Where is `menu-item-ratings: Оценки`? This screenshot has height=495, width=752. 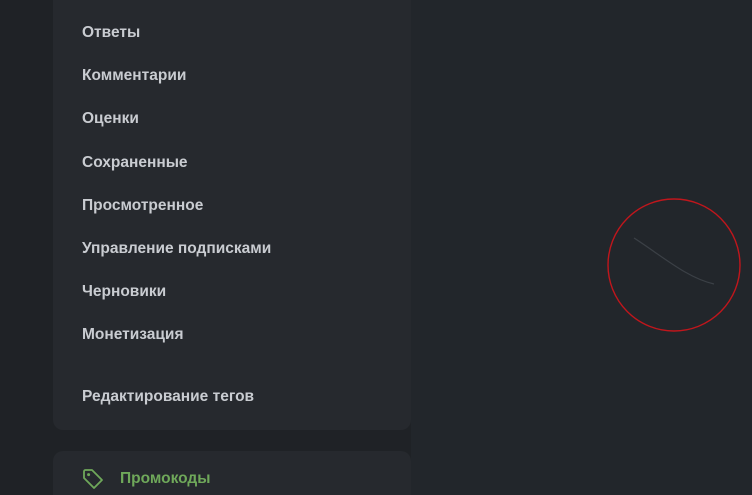 menu-item-ratings: Оценки is located at coordinates (110, 119).